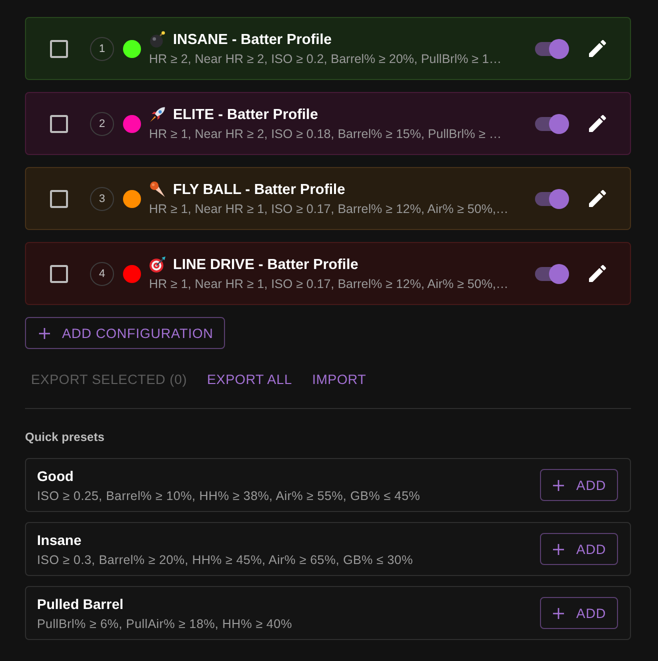  I want to click on preset-name: Pulled Barrel, so click(80, 604).